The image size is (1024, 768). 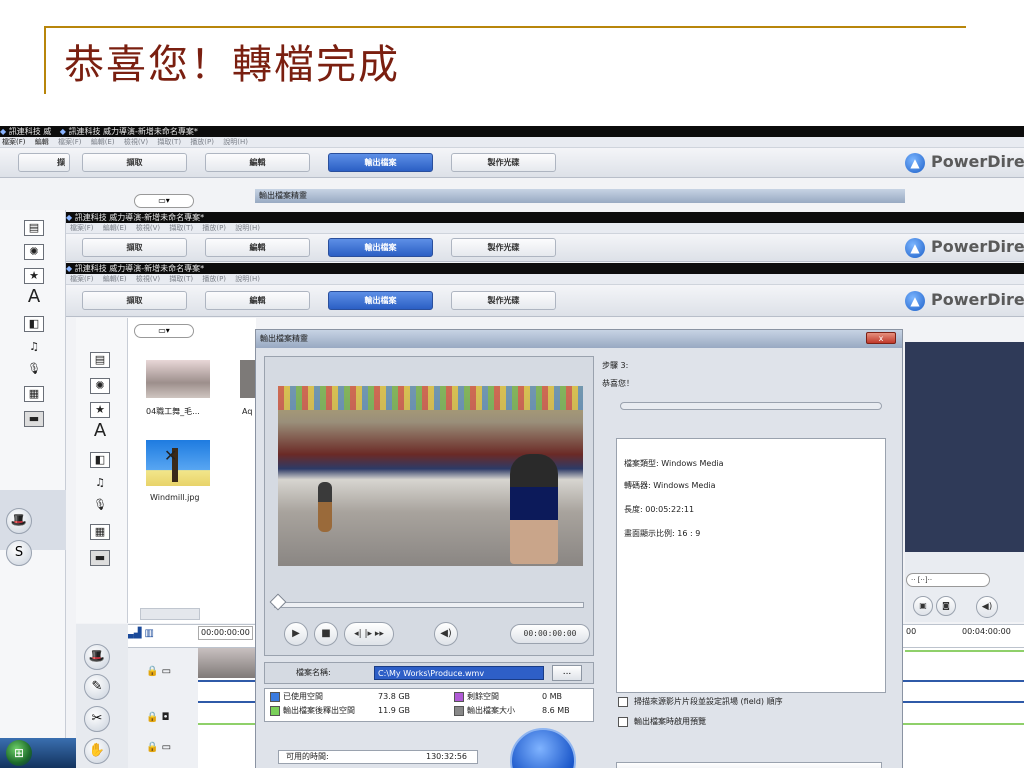 What do you see at coordinates (115, 228) in the screenshot?
I see `menu-edit-back2: 編輯(E)` at bounding box center [115, 228].